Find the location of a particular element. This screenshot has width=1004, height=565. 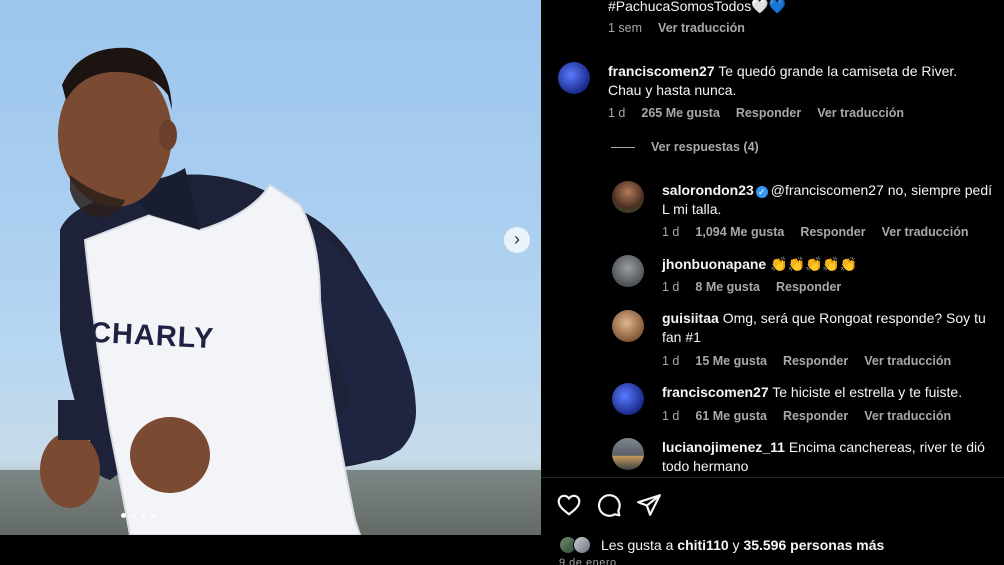

reply-body: Te hiciste el estrella y te fuiste. is located at coordinates (867, 392).